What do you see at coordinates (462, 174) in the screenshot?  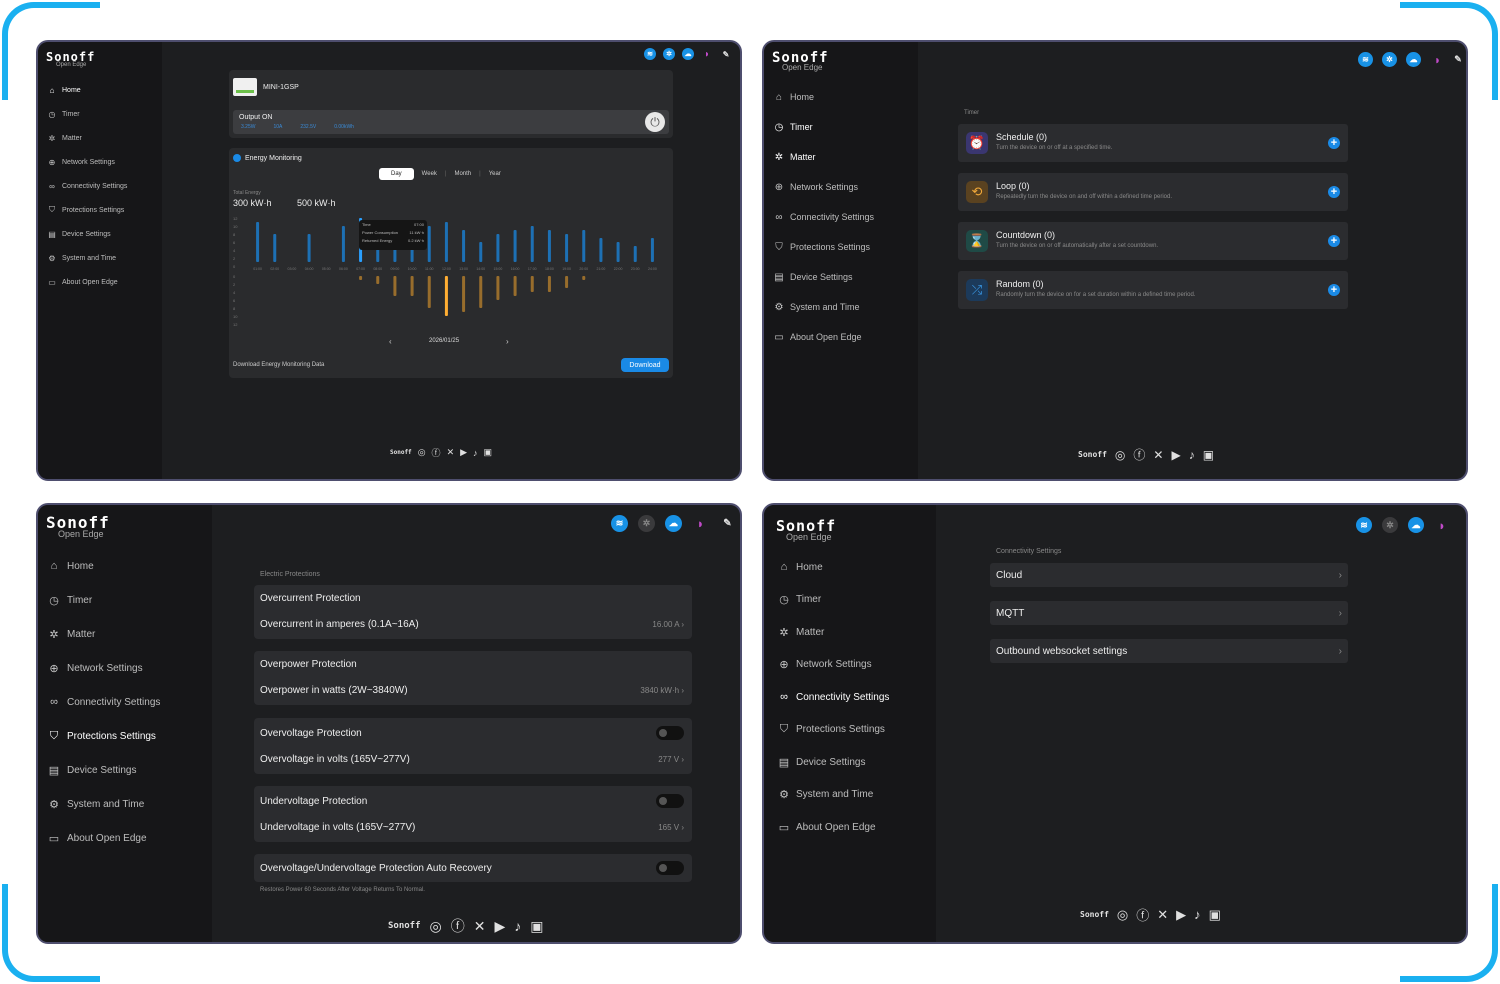 I see `tab-month: Month` at bounding box center [462, 174].